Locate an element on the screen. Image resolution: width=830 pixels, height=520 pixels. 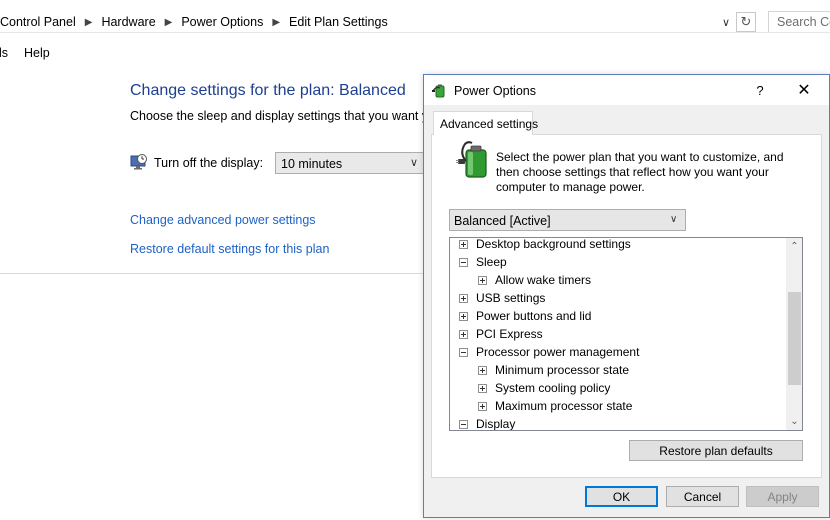
tree-item-label: Maximum processor state is located at coordinates (564, 406).